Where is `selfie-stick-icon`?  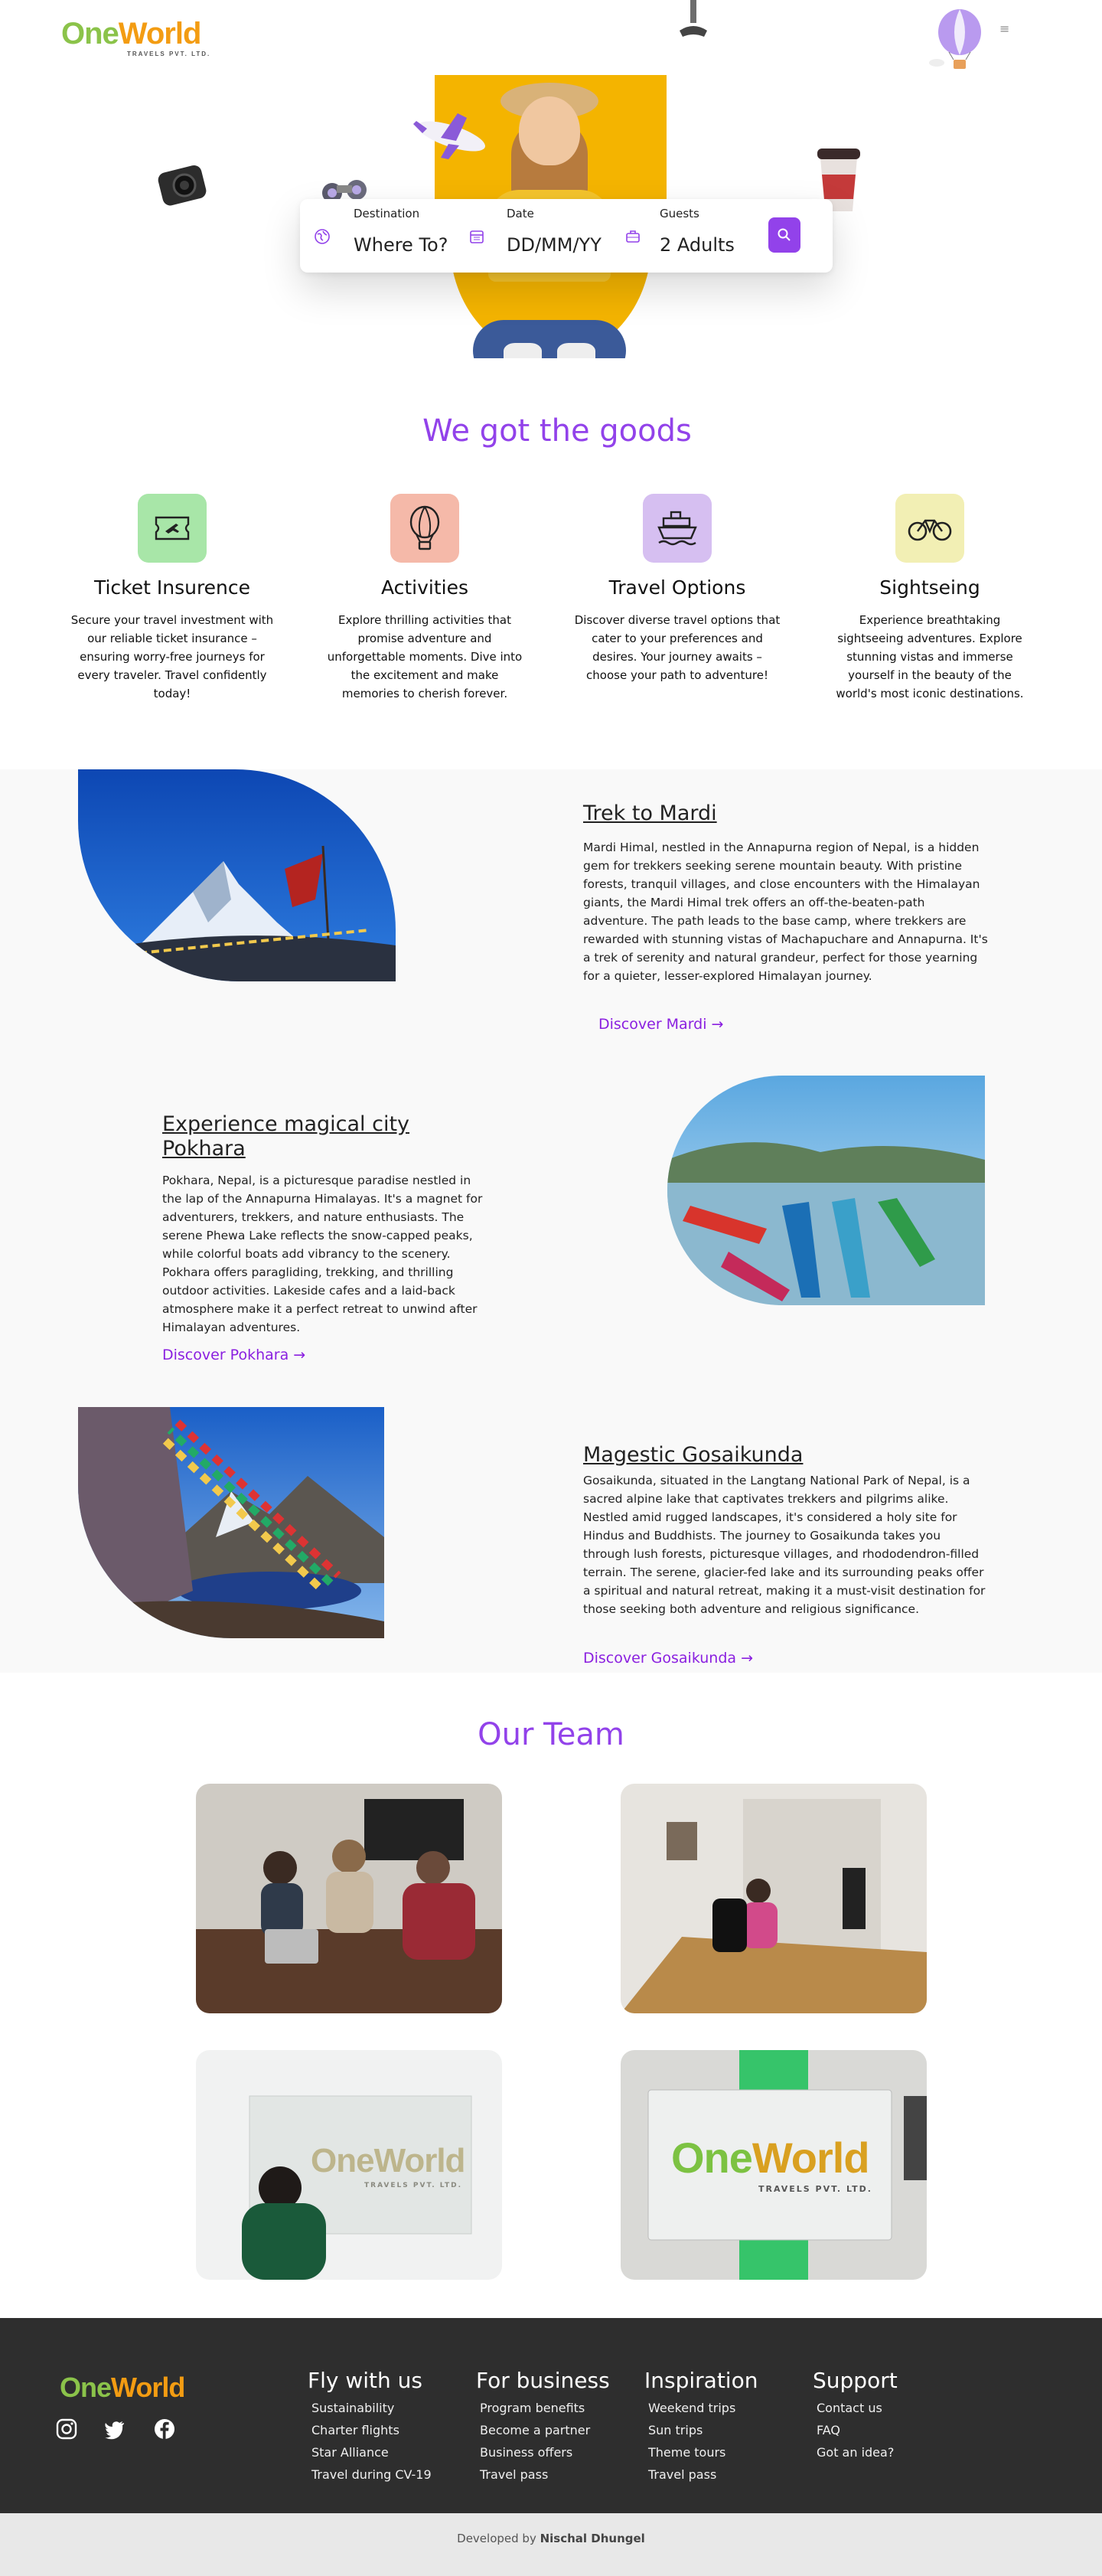
selfie-stick-icon is located at coordinates (693, 18).